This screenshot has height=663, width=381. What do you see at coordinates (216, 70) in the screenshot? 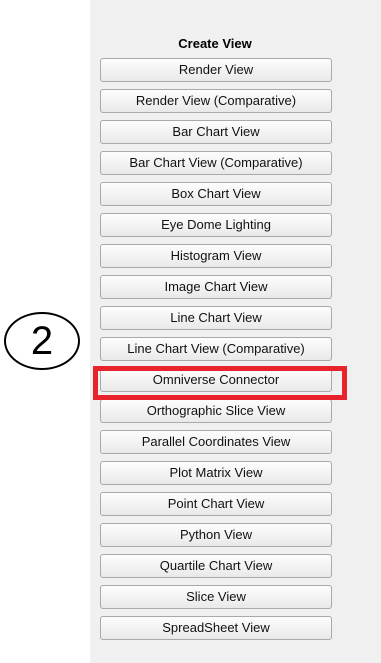
I see `render-view-button: Render View` at bounding box center [216, 70].